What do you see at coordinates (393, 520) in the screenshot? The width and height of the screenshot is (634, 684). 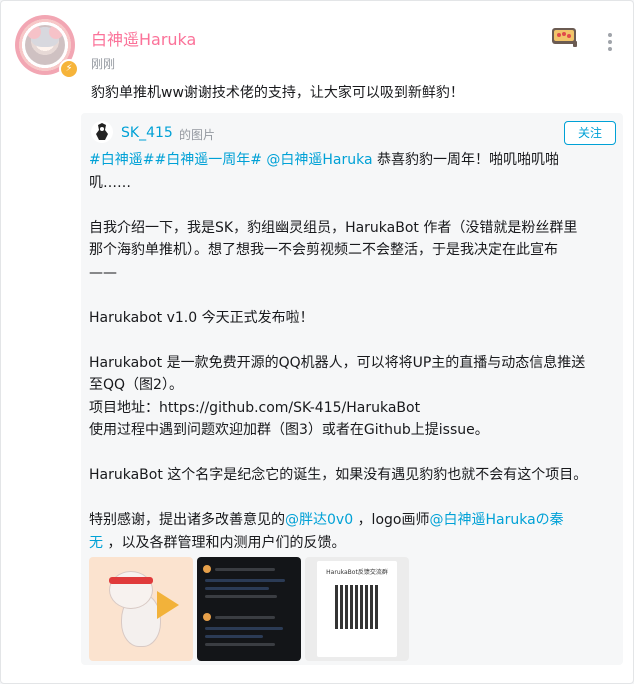 I see `text-segment: ，logo画师` at bounding box center [393, 520].